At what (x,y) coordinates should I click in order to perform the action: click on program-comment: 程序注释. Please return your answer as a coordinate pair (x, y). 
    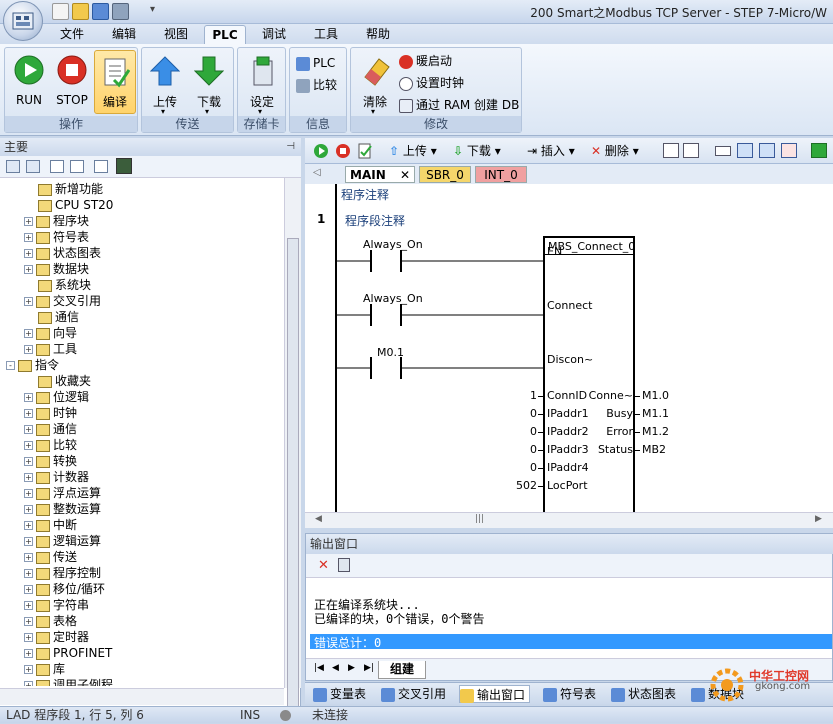
    Looking at the image, I should click on (365, 194).